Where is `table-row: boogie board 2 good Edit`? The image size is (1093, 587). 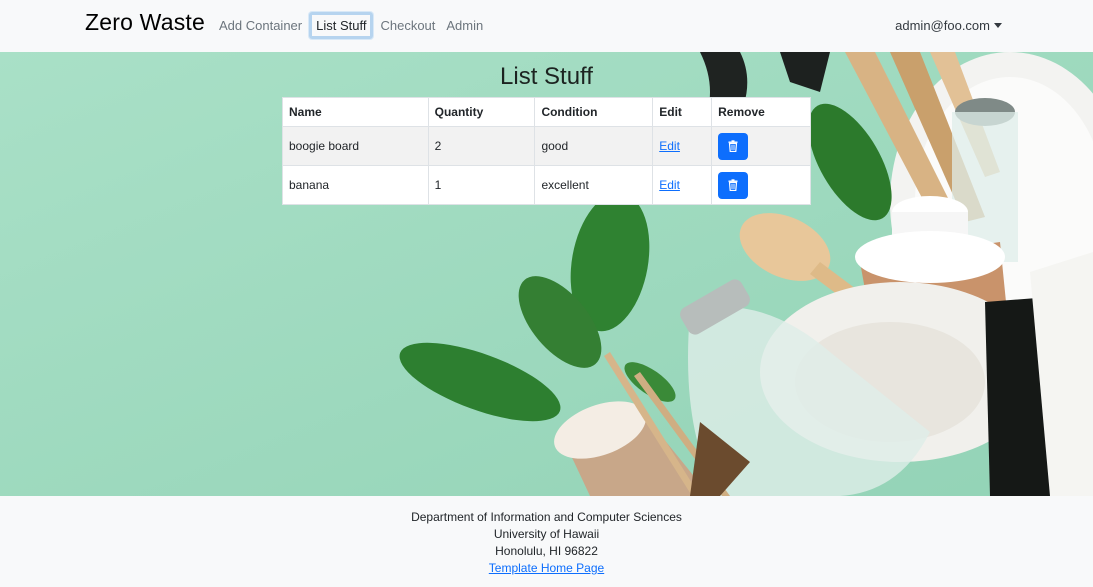 table-row: boogie board 2 good Edit is located at coordinates (546, 146).